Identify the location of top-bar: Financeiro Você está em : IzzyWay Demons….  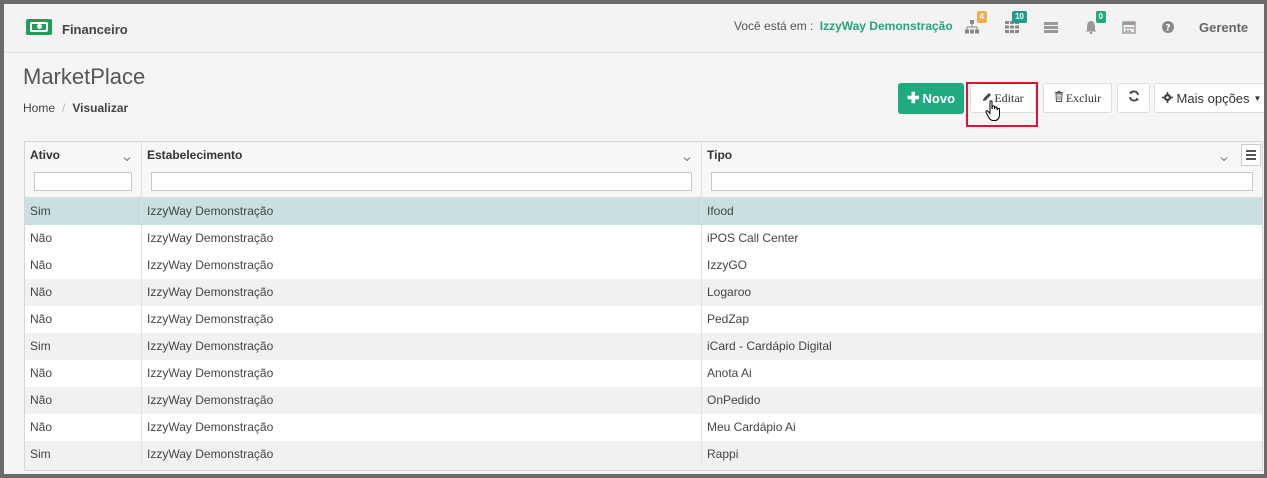
(634, 28).